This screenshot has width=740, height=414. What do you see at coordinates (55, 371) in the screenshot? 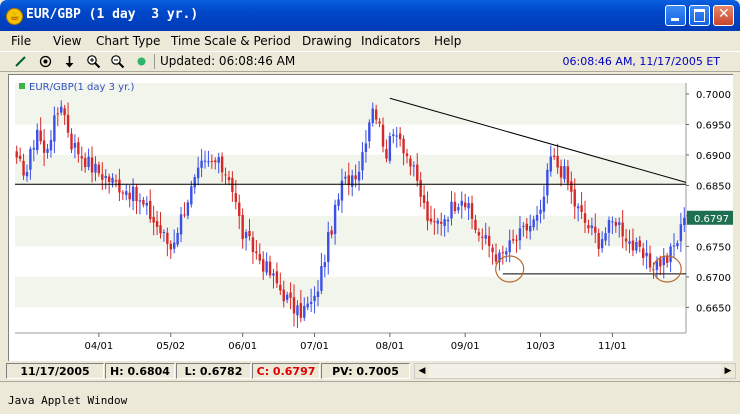
I see `status-date: 11/17/2005` at bounding box center [55, 371].